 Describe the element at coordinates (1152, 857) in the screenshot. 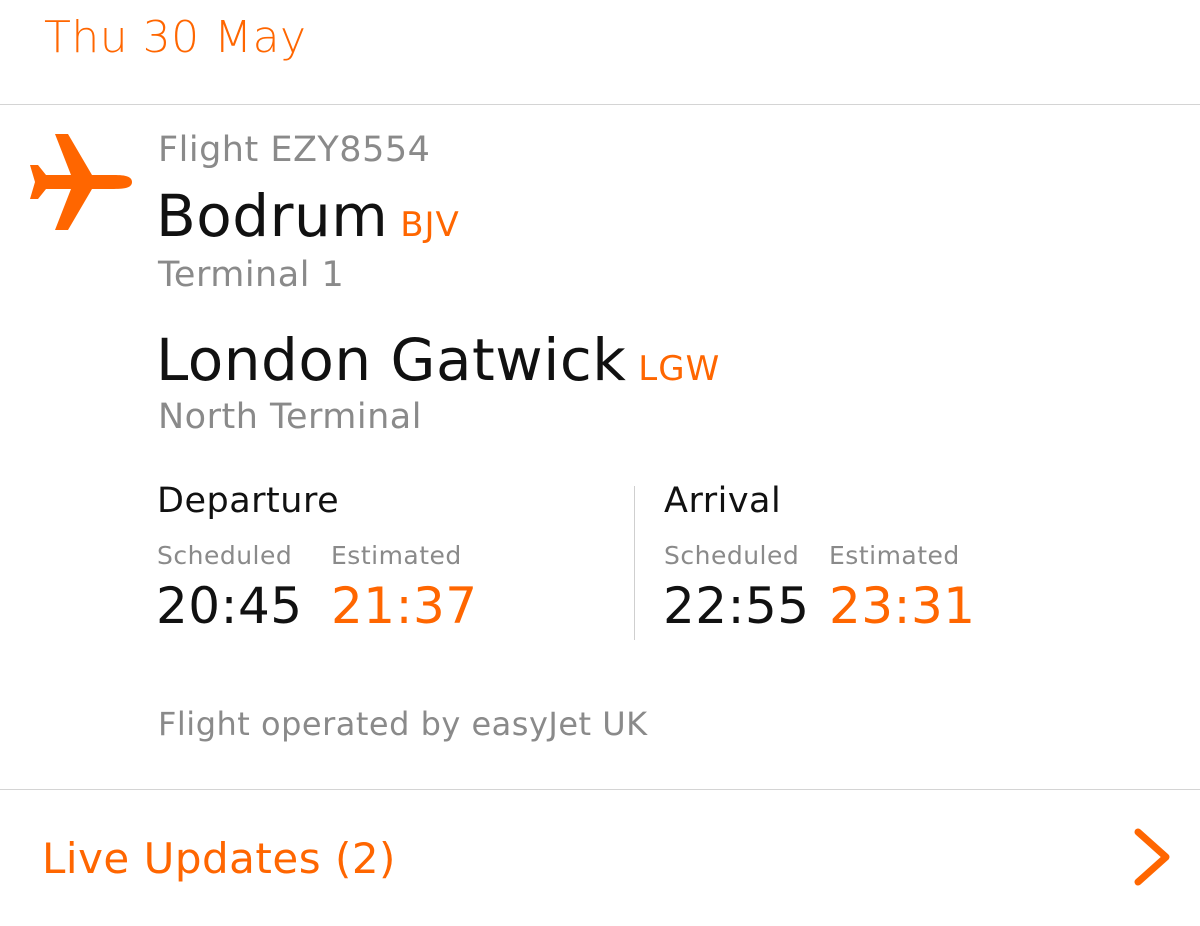

I see `chevron-right-icon` at that location.